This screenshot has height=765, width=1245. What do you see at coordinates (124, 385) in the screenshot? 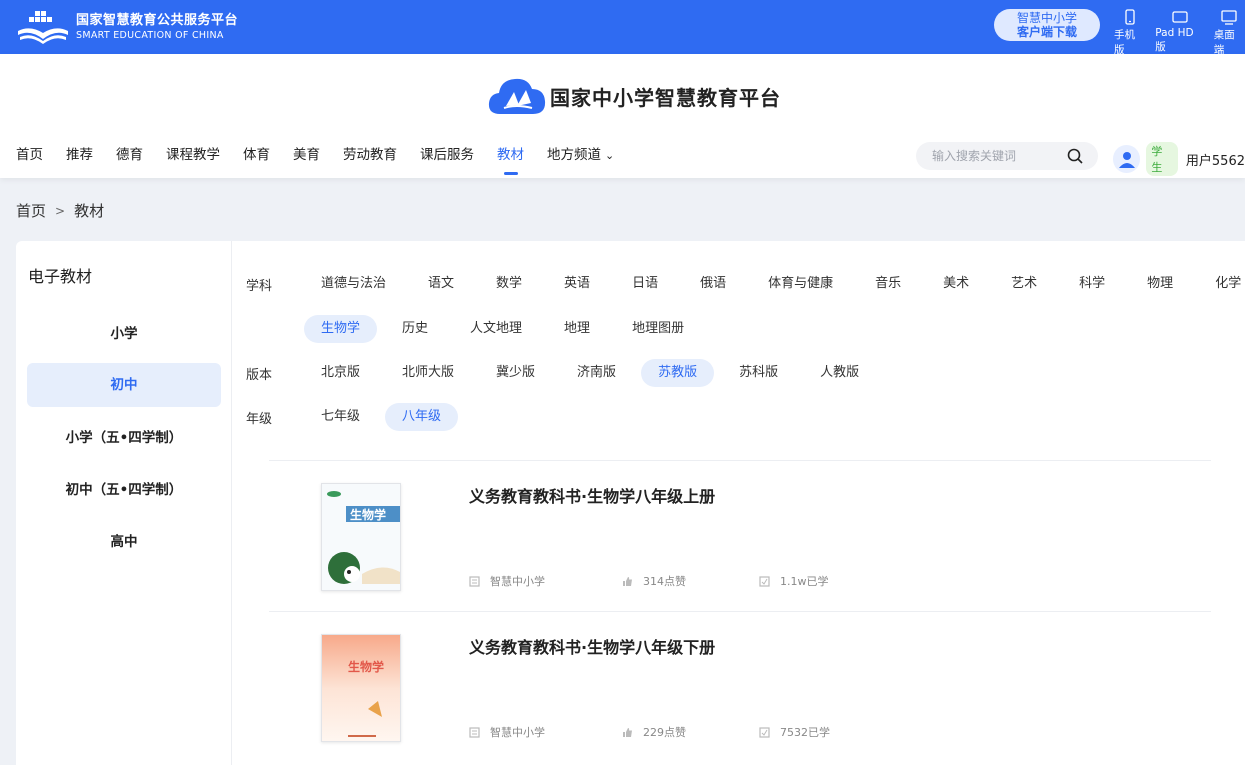
I see `sidebar-item-junior: 初中` at bounding box center [124, 385].